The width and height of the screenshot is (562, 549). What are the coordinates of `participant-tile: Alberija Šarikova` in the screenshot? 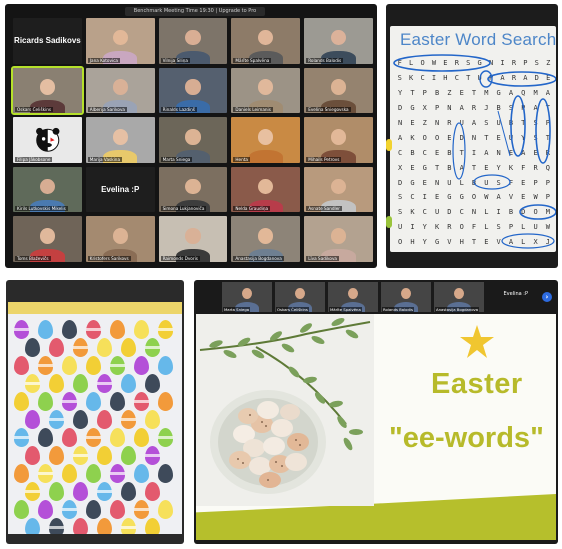 It's located at (120, 90).